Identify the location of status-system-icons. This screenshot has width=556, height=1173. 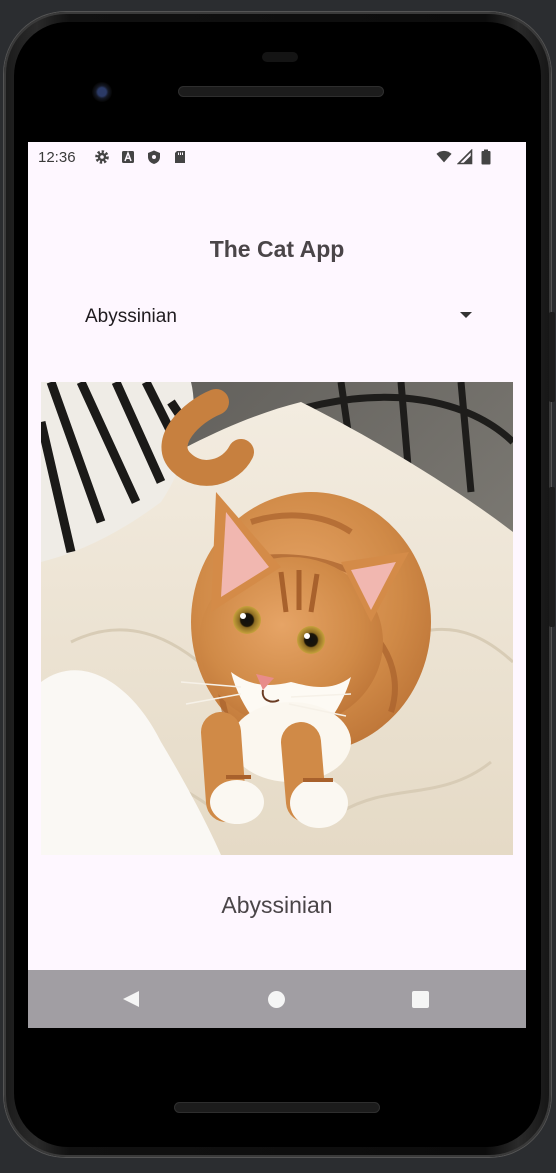
(465, 157).